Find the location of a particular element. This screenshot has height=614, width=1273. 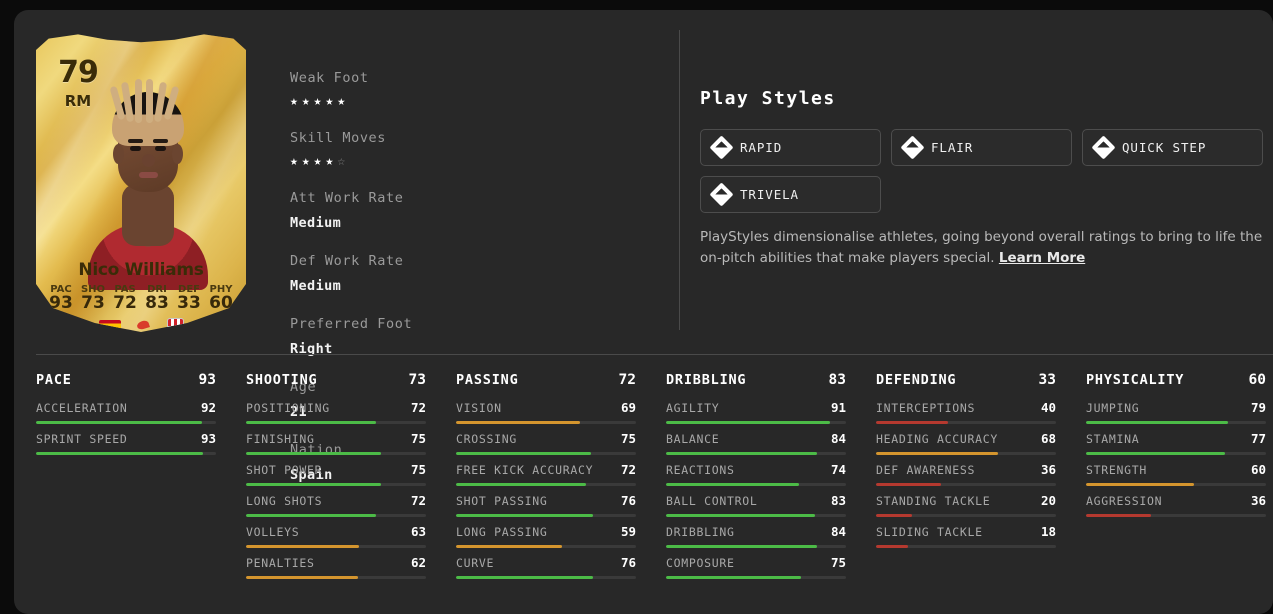

card-stat-value: 83 is located at coordinates (157, 303).